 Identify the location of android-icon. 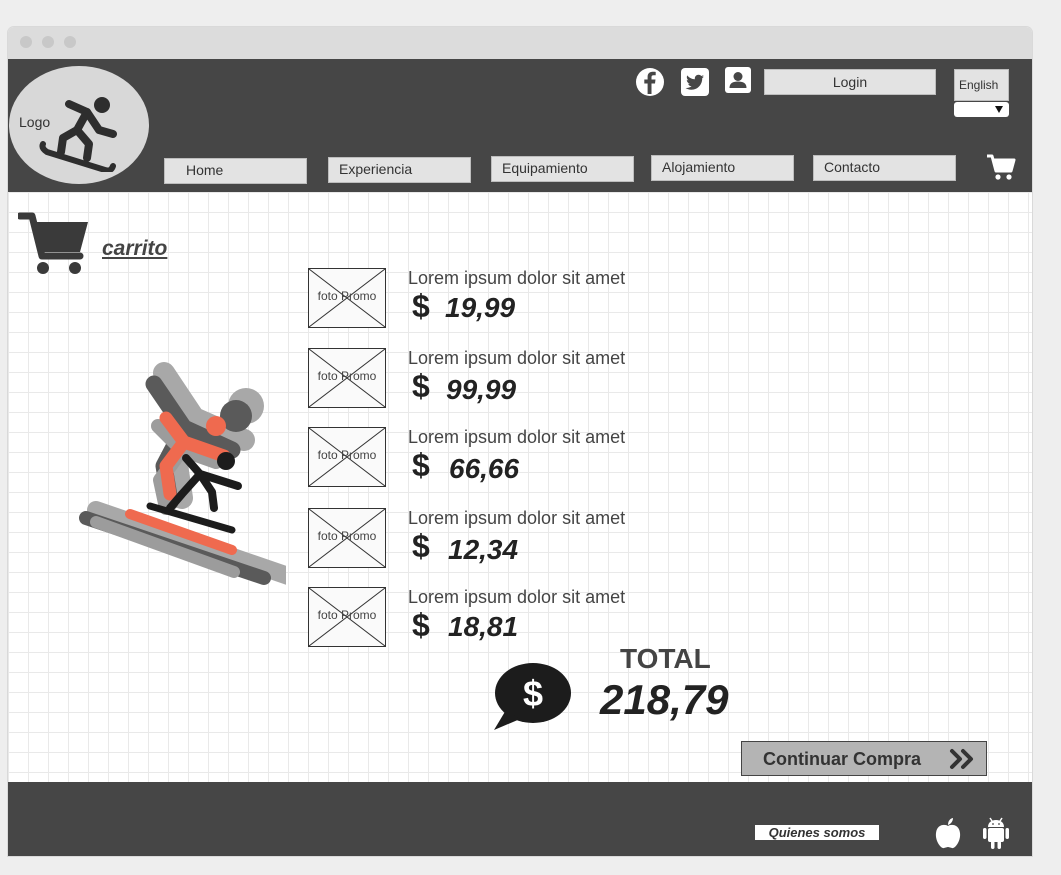
(996, 833).